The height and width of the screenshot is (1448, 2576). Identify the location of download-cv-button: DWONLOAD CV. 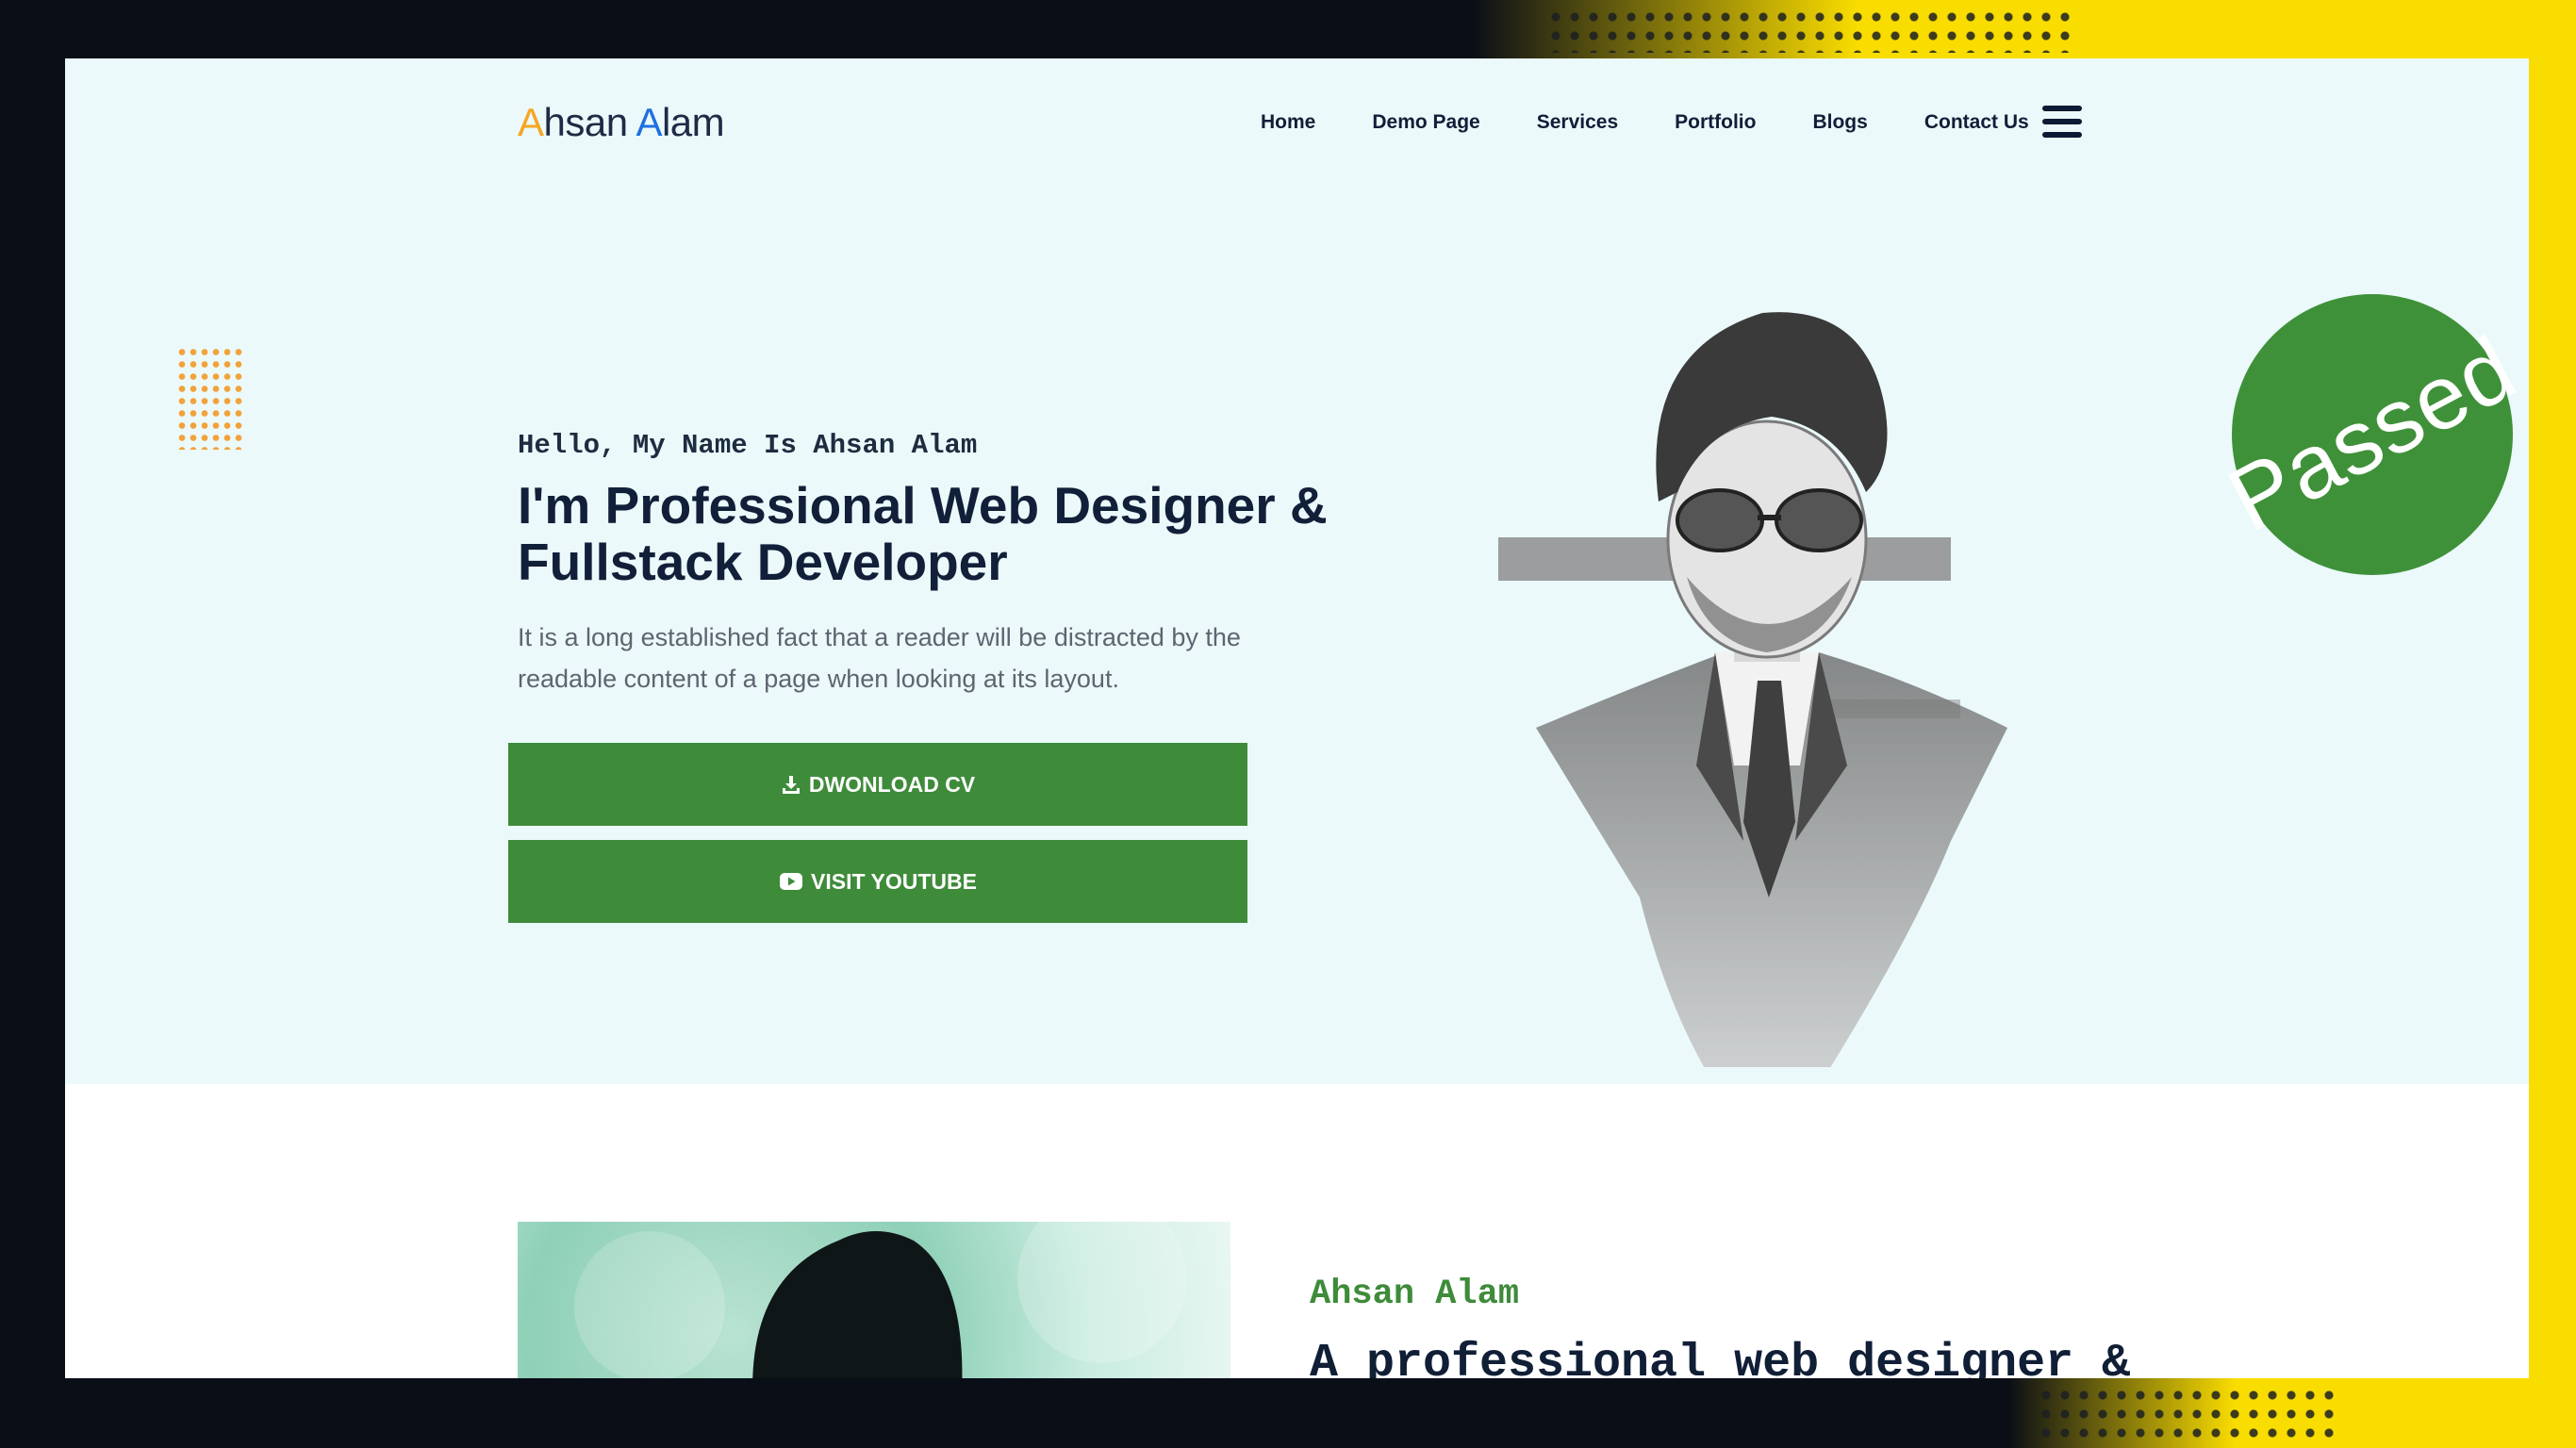
(877, 784).